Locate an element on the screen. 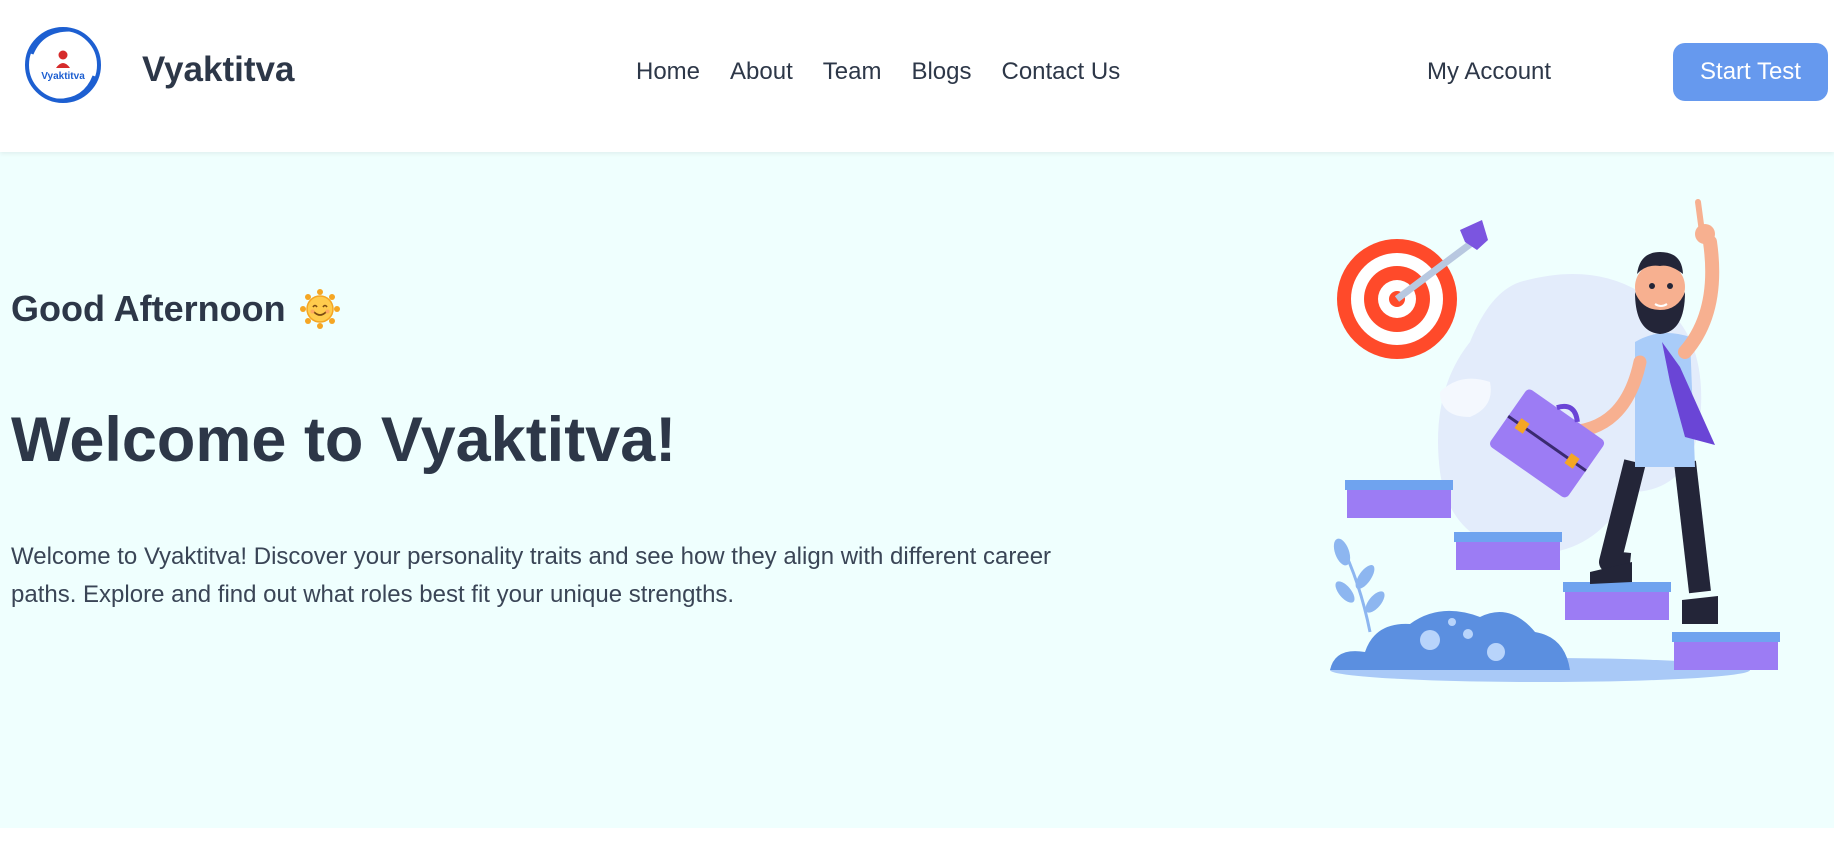  welcome-heading: Welcome to Vyaktitva! is located at coordinates (344, 440).